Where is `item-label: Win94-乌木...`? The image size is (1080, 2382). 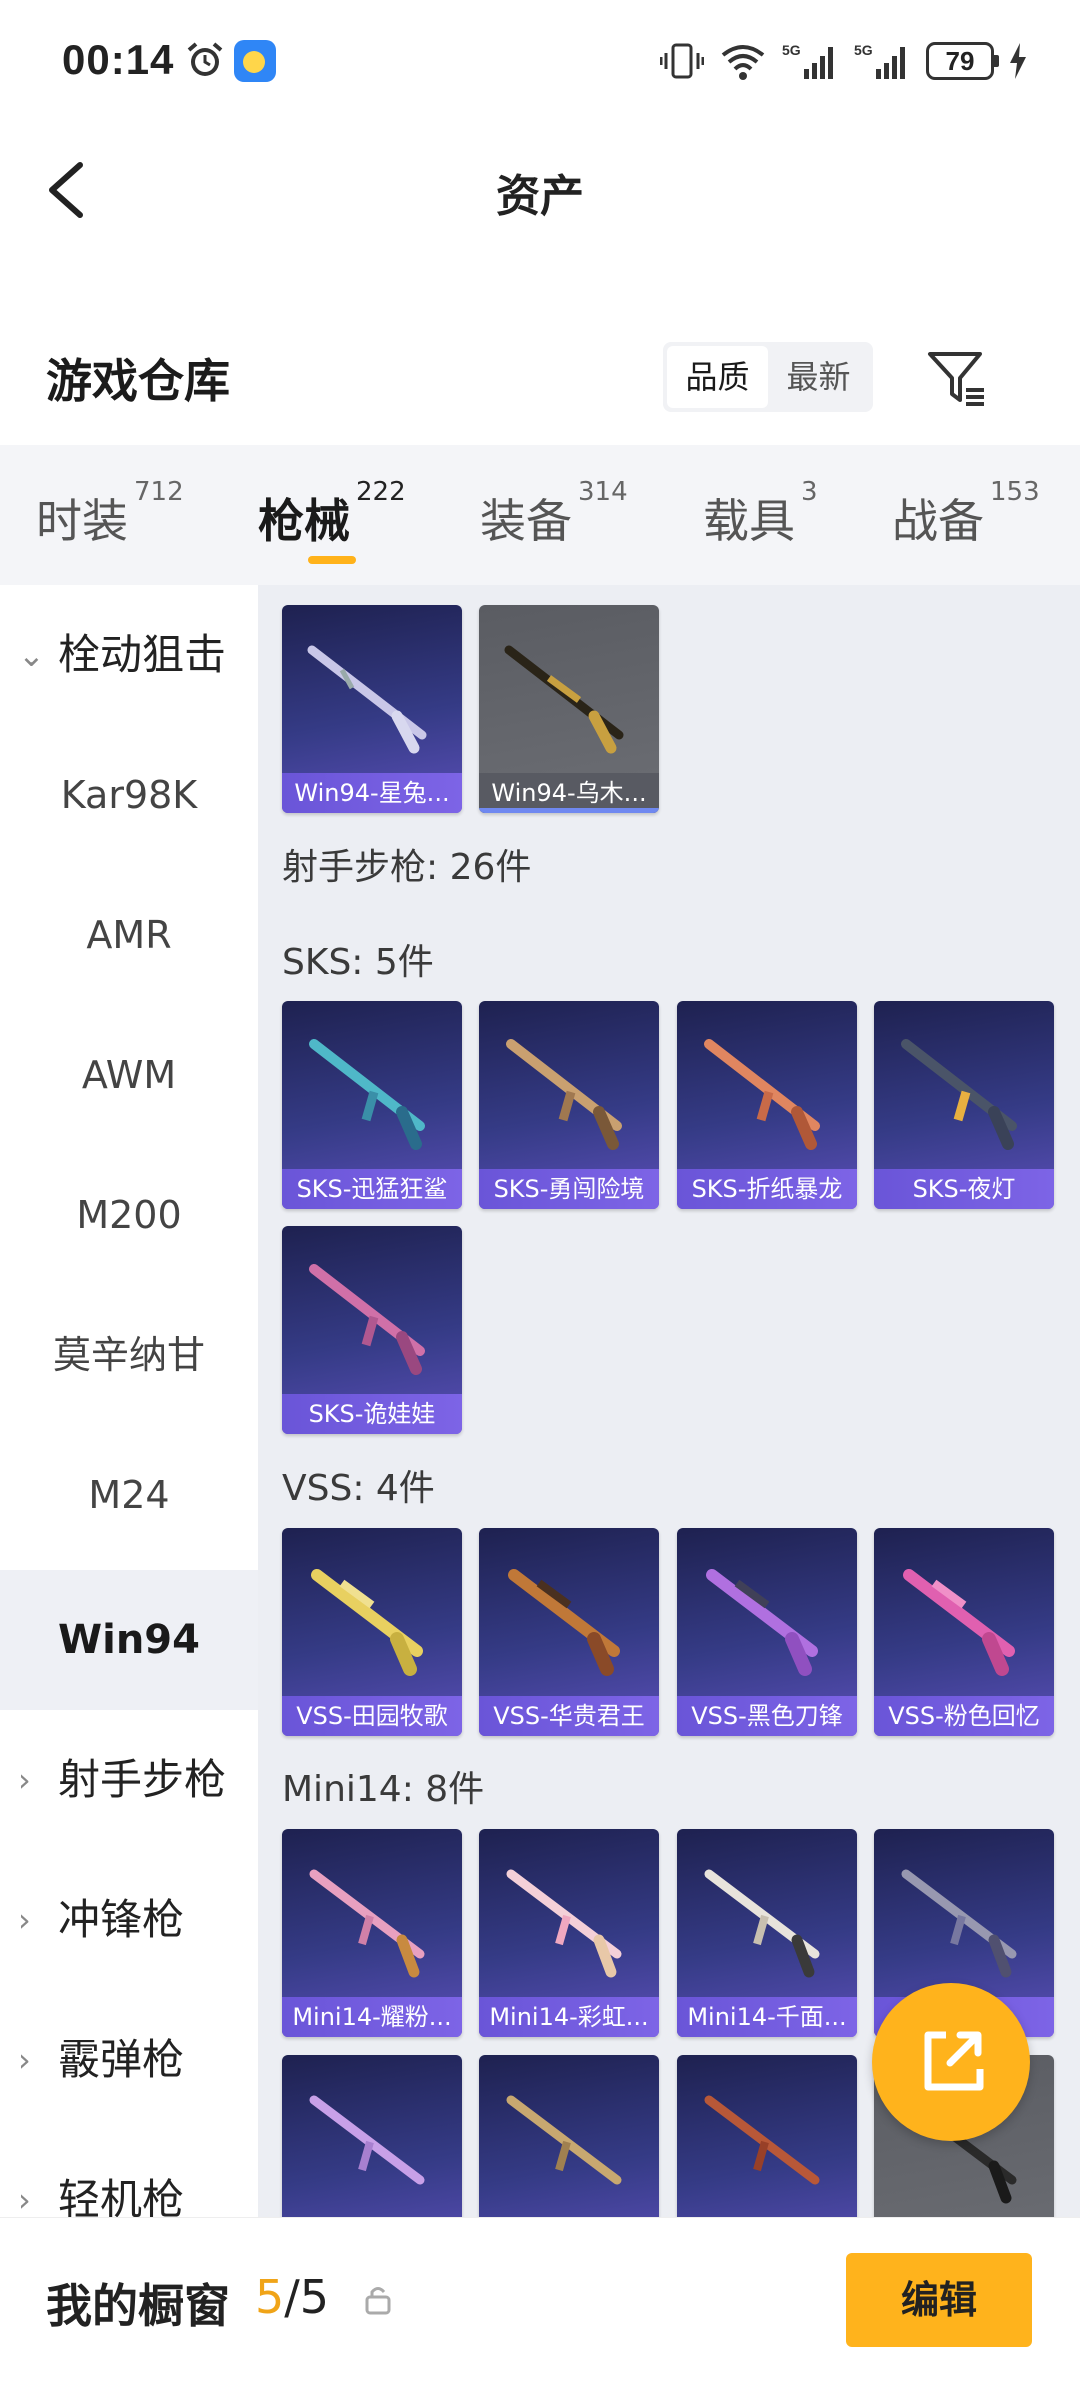
item-label: Win94-乌木... is located at coordinates (569, 793).